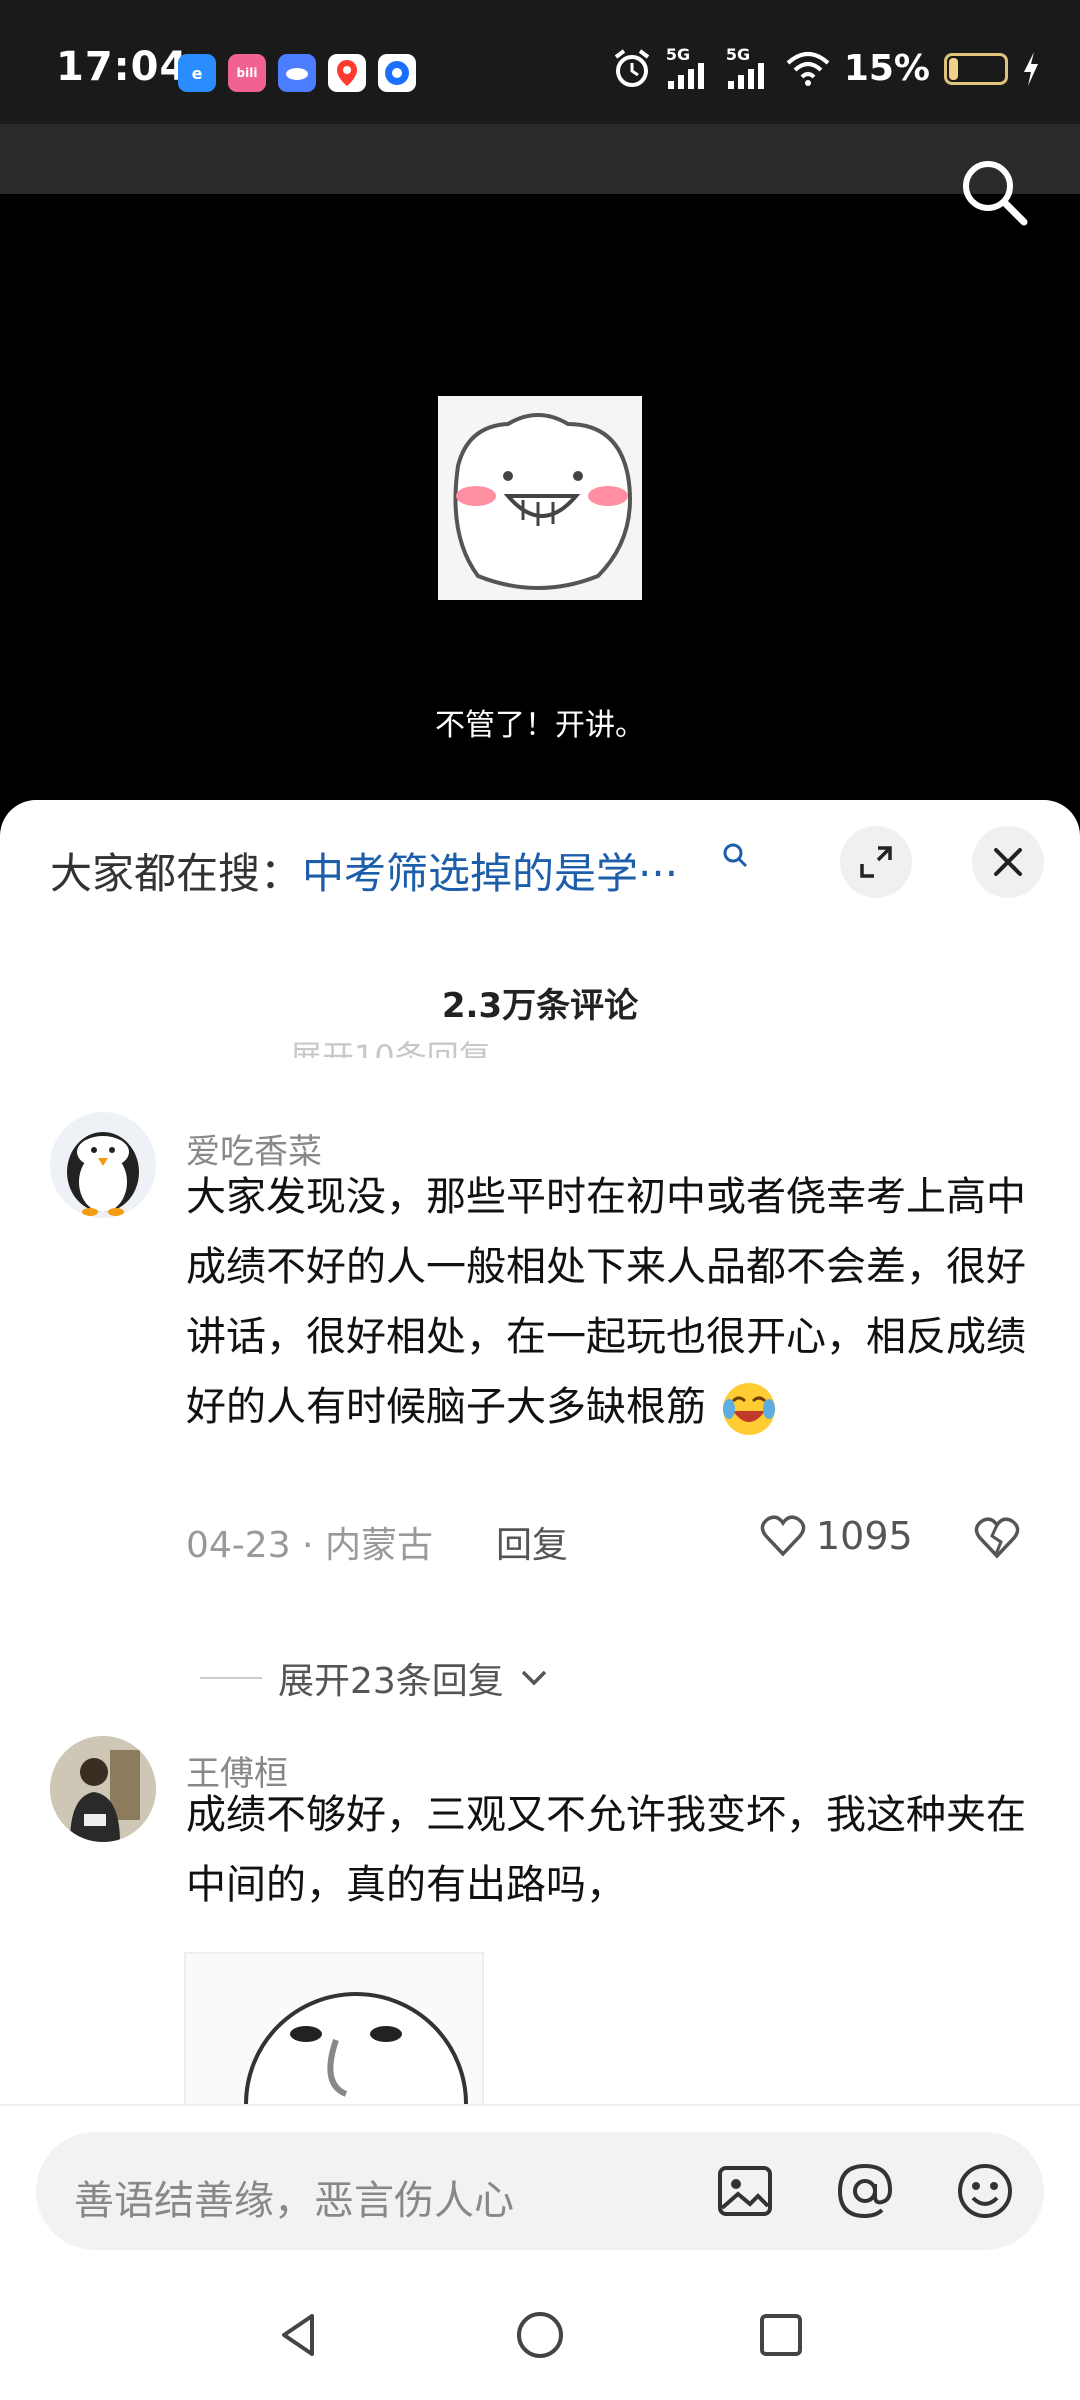 The width and height of the screenshot is (1080, 2400). Describe the element at coordinates (231, 1678) in the screenshot. I see `divider-line` at that location.